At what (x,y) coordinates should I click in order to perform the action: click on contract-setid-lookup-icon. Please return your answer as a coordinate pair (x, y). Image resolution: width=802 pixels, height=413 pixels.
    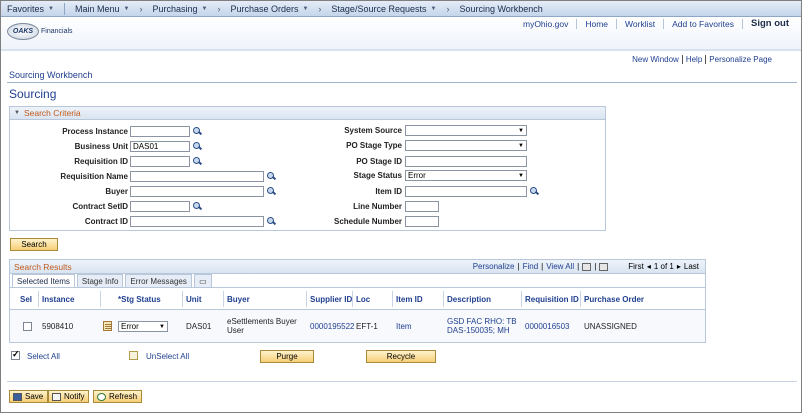
    Looking at the image, I should click on (198, 206).